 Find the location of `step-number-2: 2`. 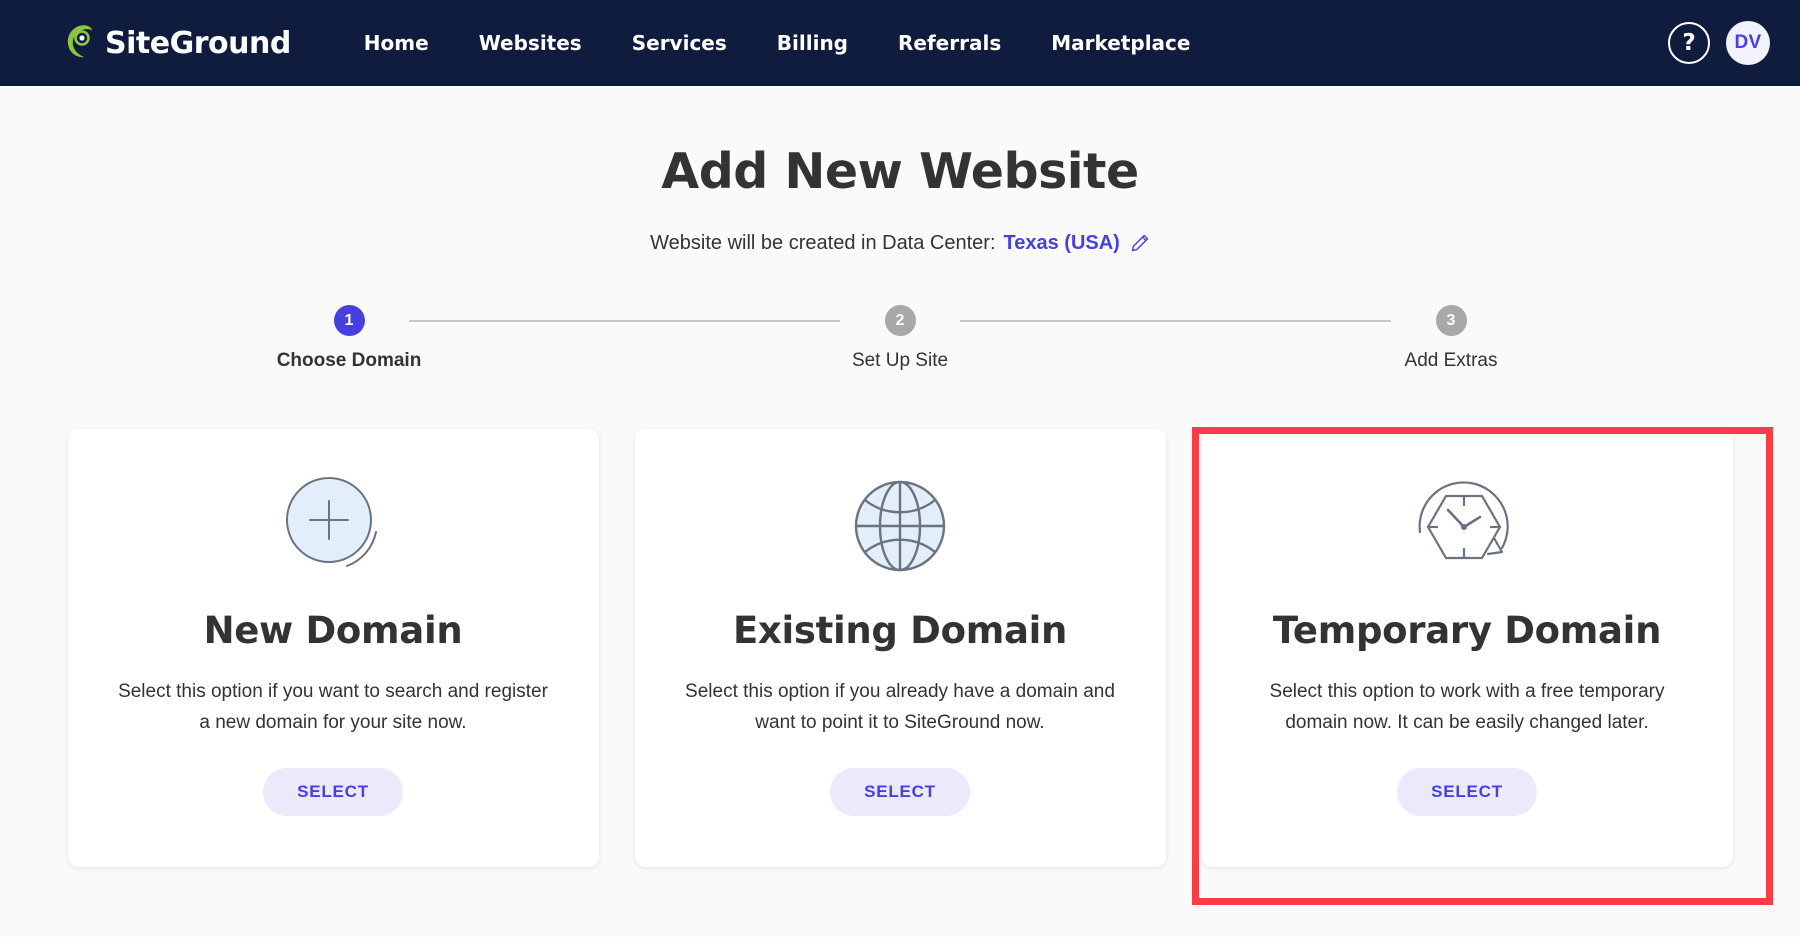

step-number-2: 2 is located at coordinates (900, 320).